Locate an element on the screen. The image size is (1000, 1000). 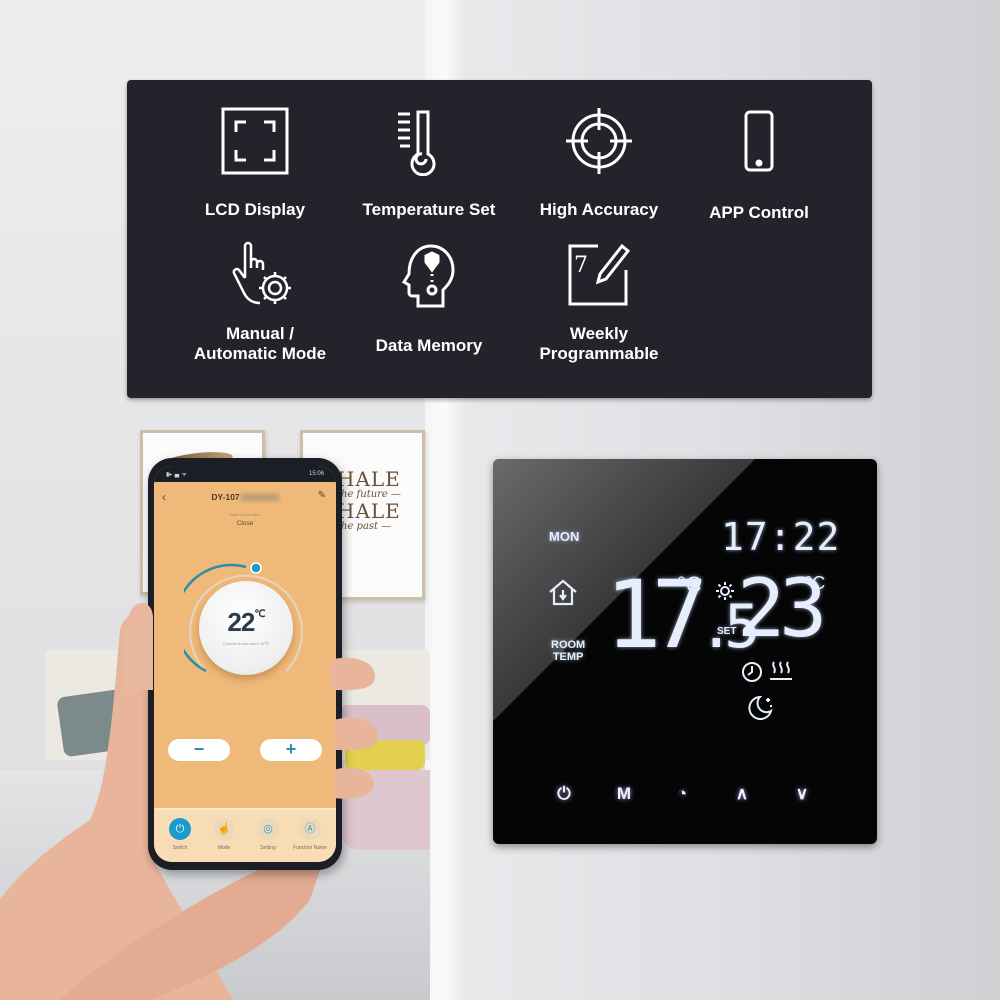
room-temp-label: ROOM TEMP is located at coordinates (568, 651).